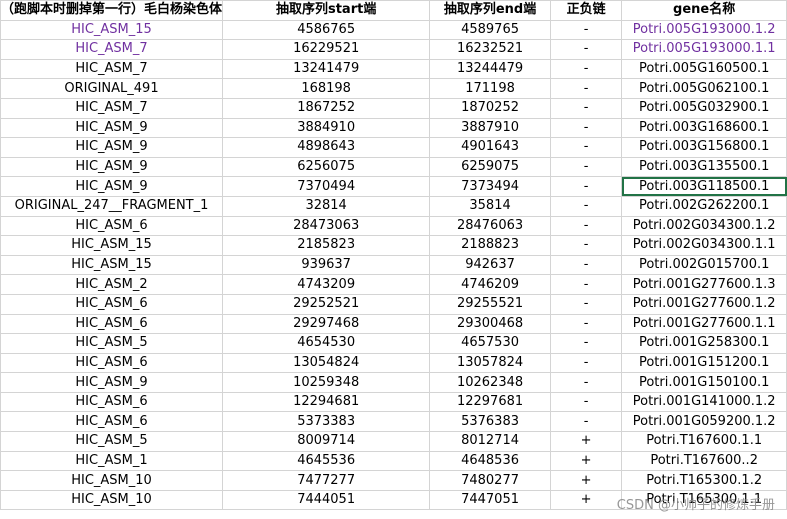 The image size is (787, 519). Describe the element at coordinates (326, 284) in the screenshot. I see `start-cell: 4743209` at that location.